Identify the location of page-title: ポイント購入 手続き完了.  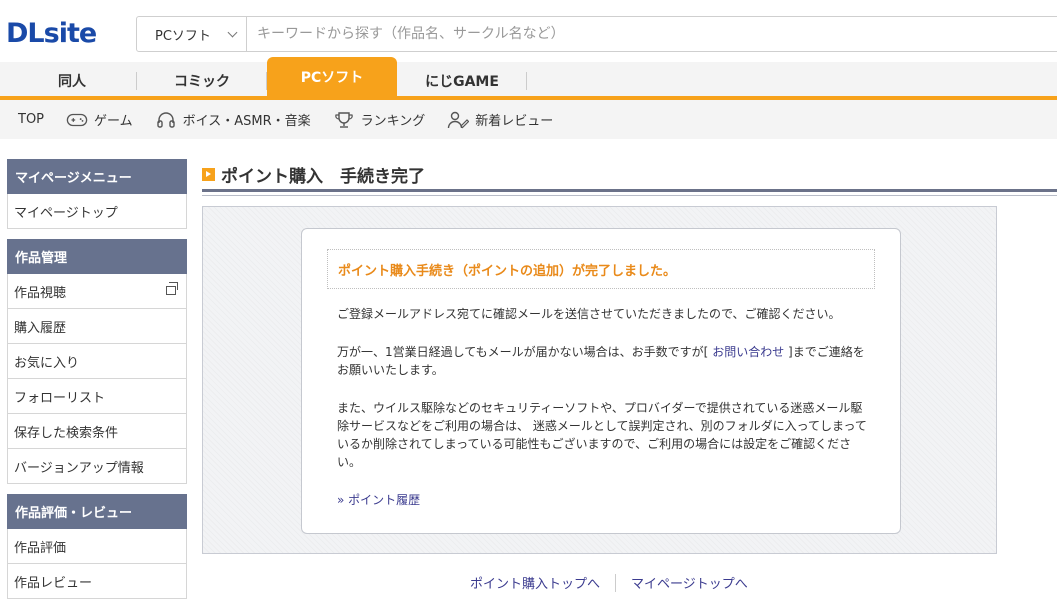
(629, 176).